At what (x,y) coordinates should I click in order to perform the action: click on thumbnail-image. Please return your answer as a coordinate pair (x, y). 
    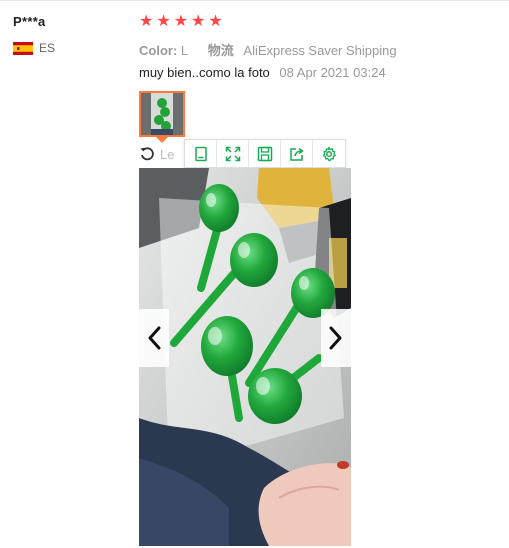
    Looking at the image, I should click on (162, 114).